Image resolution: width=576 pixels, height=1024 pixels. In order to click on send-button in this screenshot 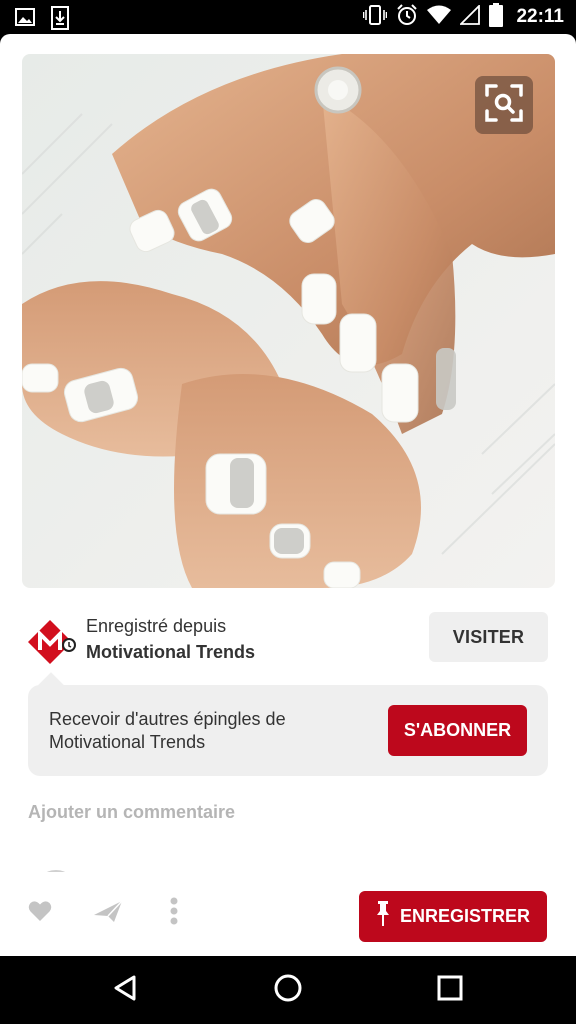, I will do `click(108, 913)`.